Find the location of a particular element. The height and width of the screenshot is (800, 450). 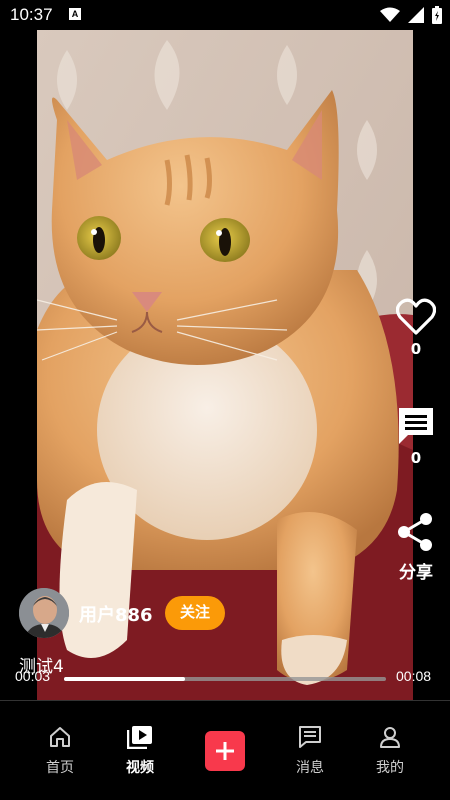

nav-messages-label: 消息 is located at coordinates (310, 768).